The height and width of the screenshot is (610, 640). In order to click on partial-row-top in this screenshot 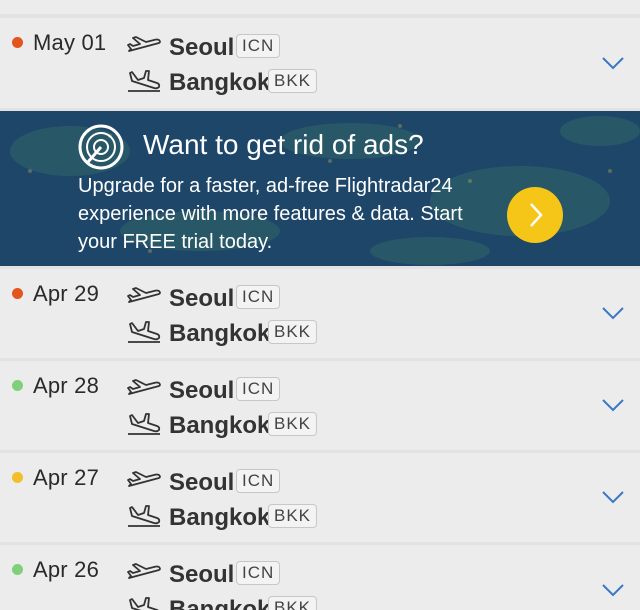, I will do `click(320, 7)`.